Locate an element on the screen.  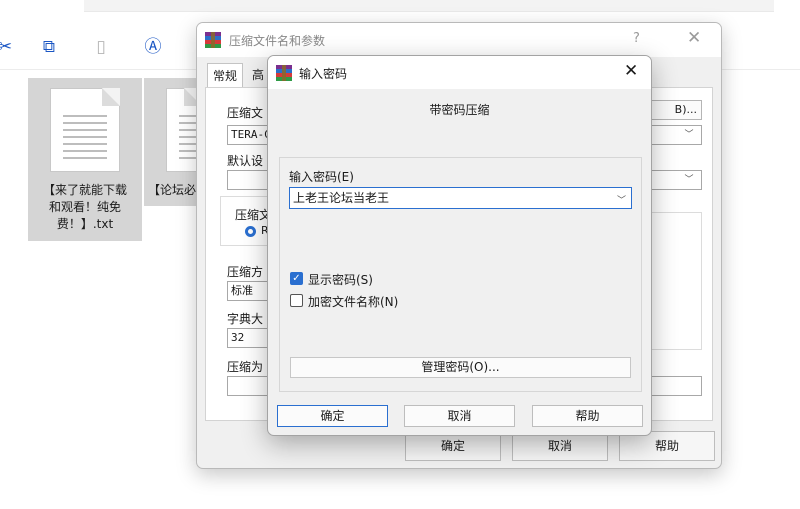
rename-icon: Ⓐ is located at coordinates (153, 47).